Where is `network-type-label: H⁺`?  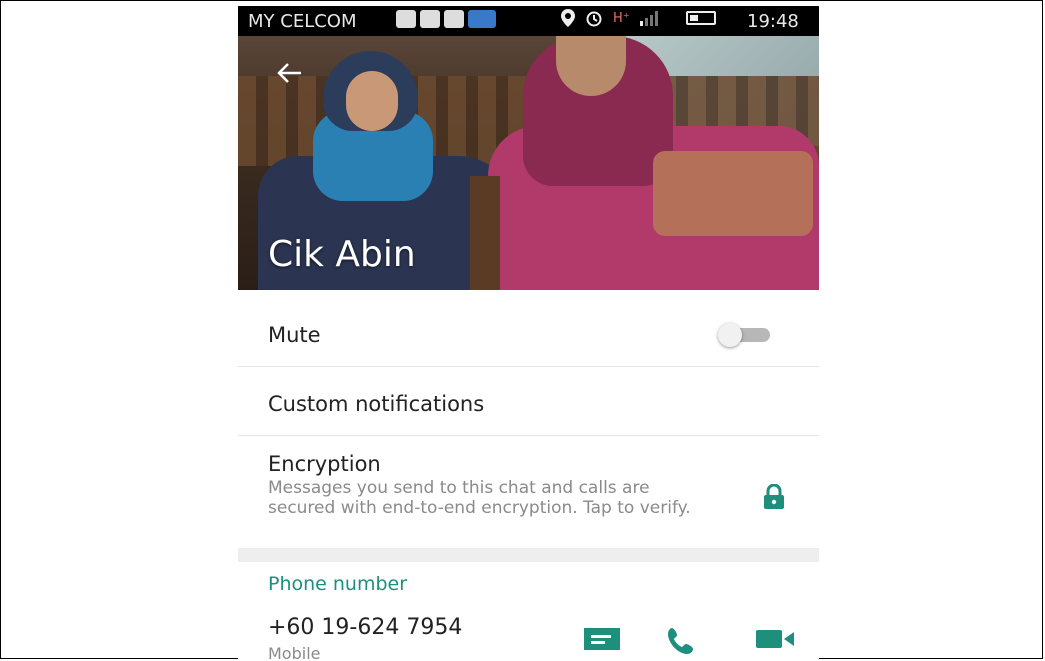 network-type-label: H⁺ is located at coordinates (621, 18).